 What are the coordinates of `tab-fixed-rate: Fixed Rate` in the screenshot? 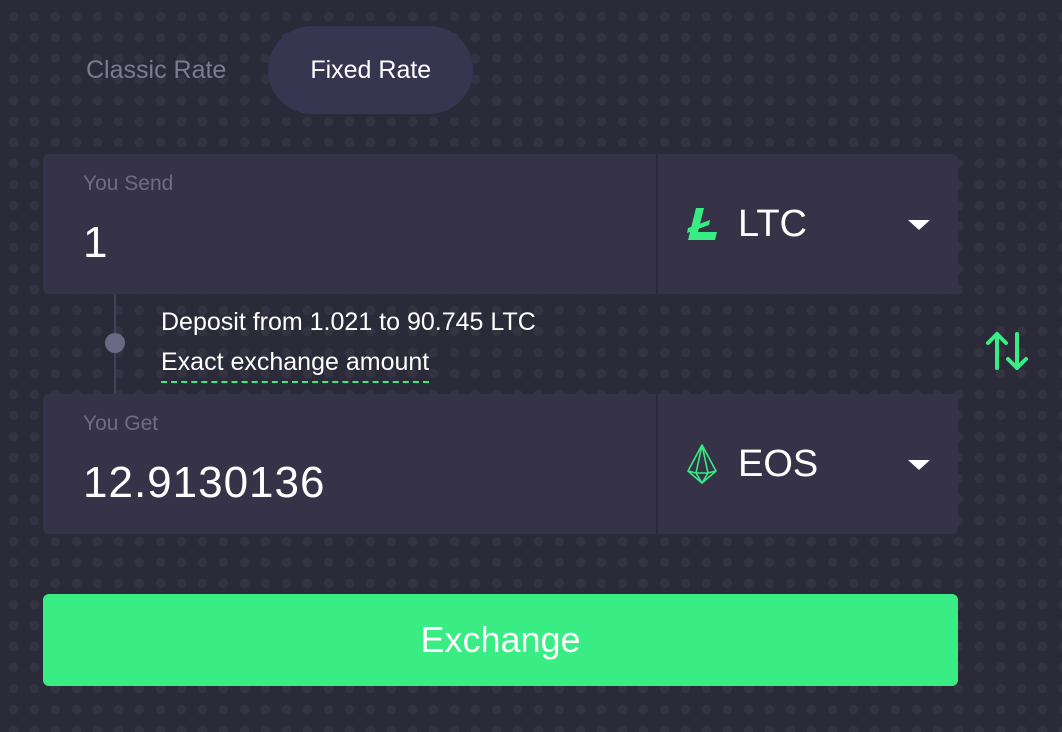 It's located at (371, 70).